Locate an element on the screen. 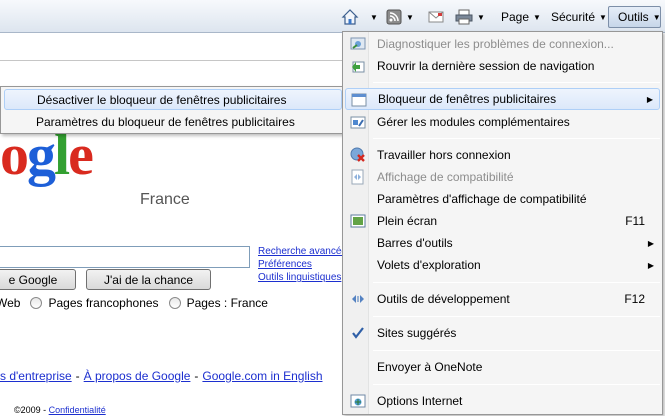  diagnose-icon is located at coordinates (358, 43).